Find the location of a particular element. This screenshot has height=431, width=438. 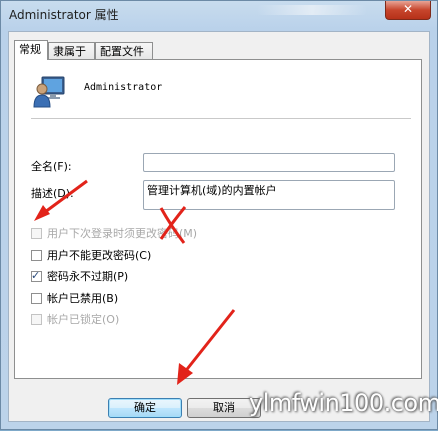

checkbox-cannot-change-password: 用户不能更改密码(C) is located at coordinates (91, 255).